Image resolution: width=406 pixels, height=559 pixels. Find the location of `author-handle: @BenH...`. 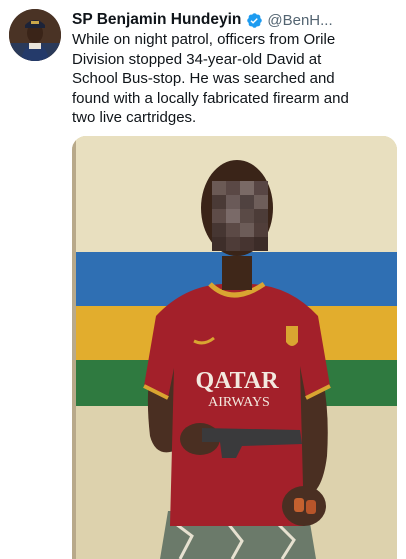

author-handle: @BenH... is located at coordinates (299, 20).